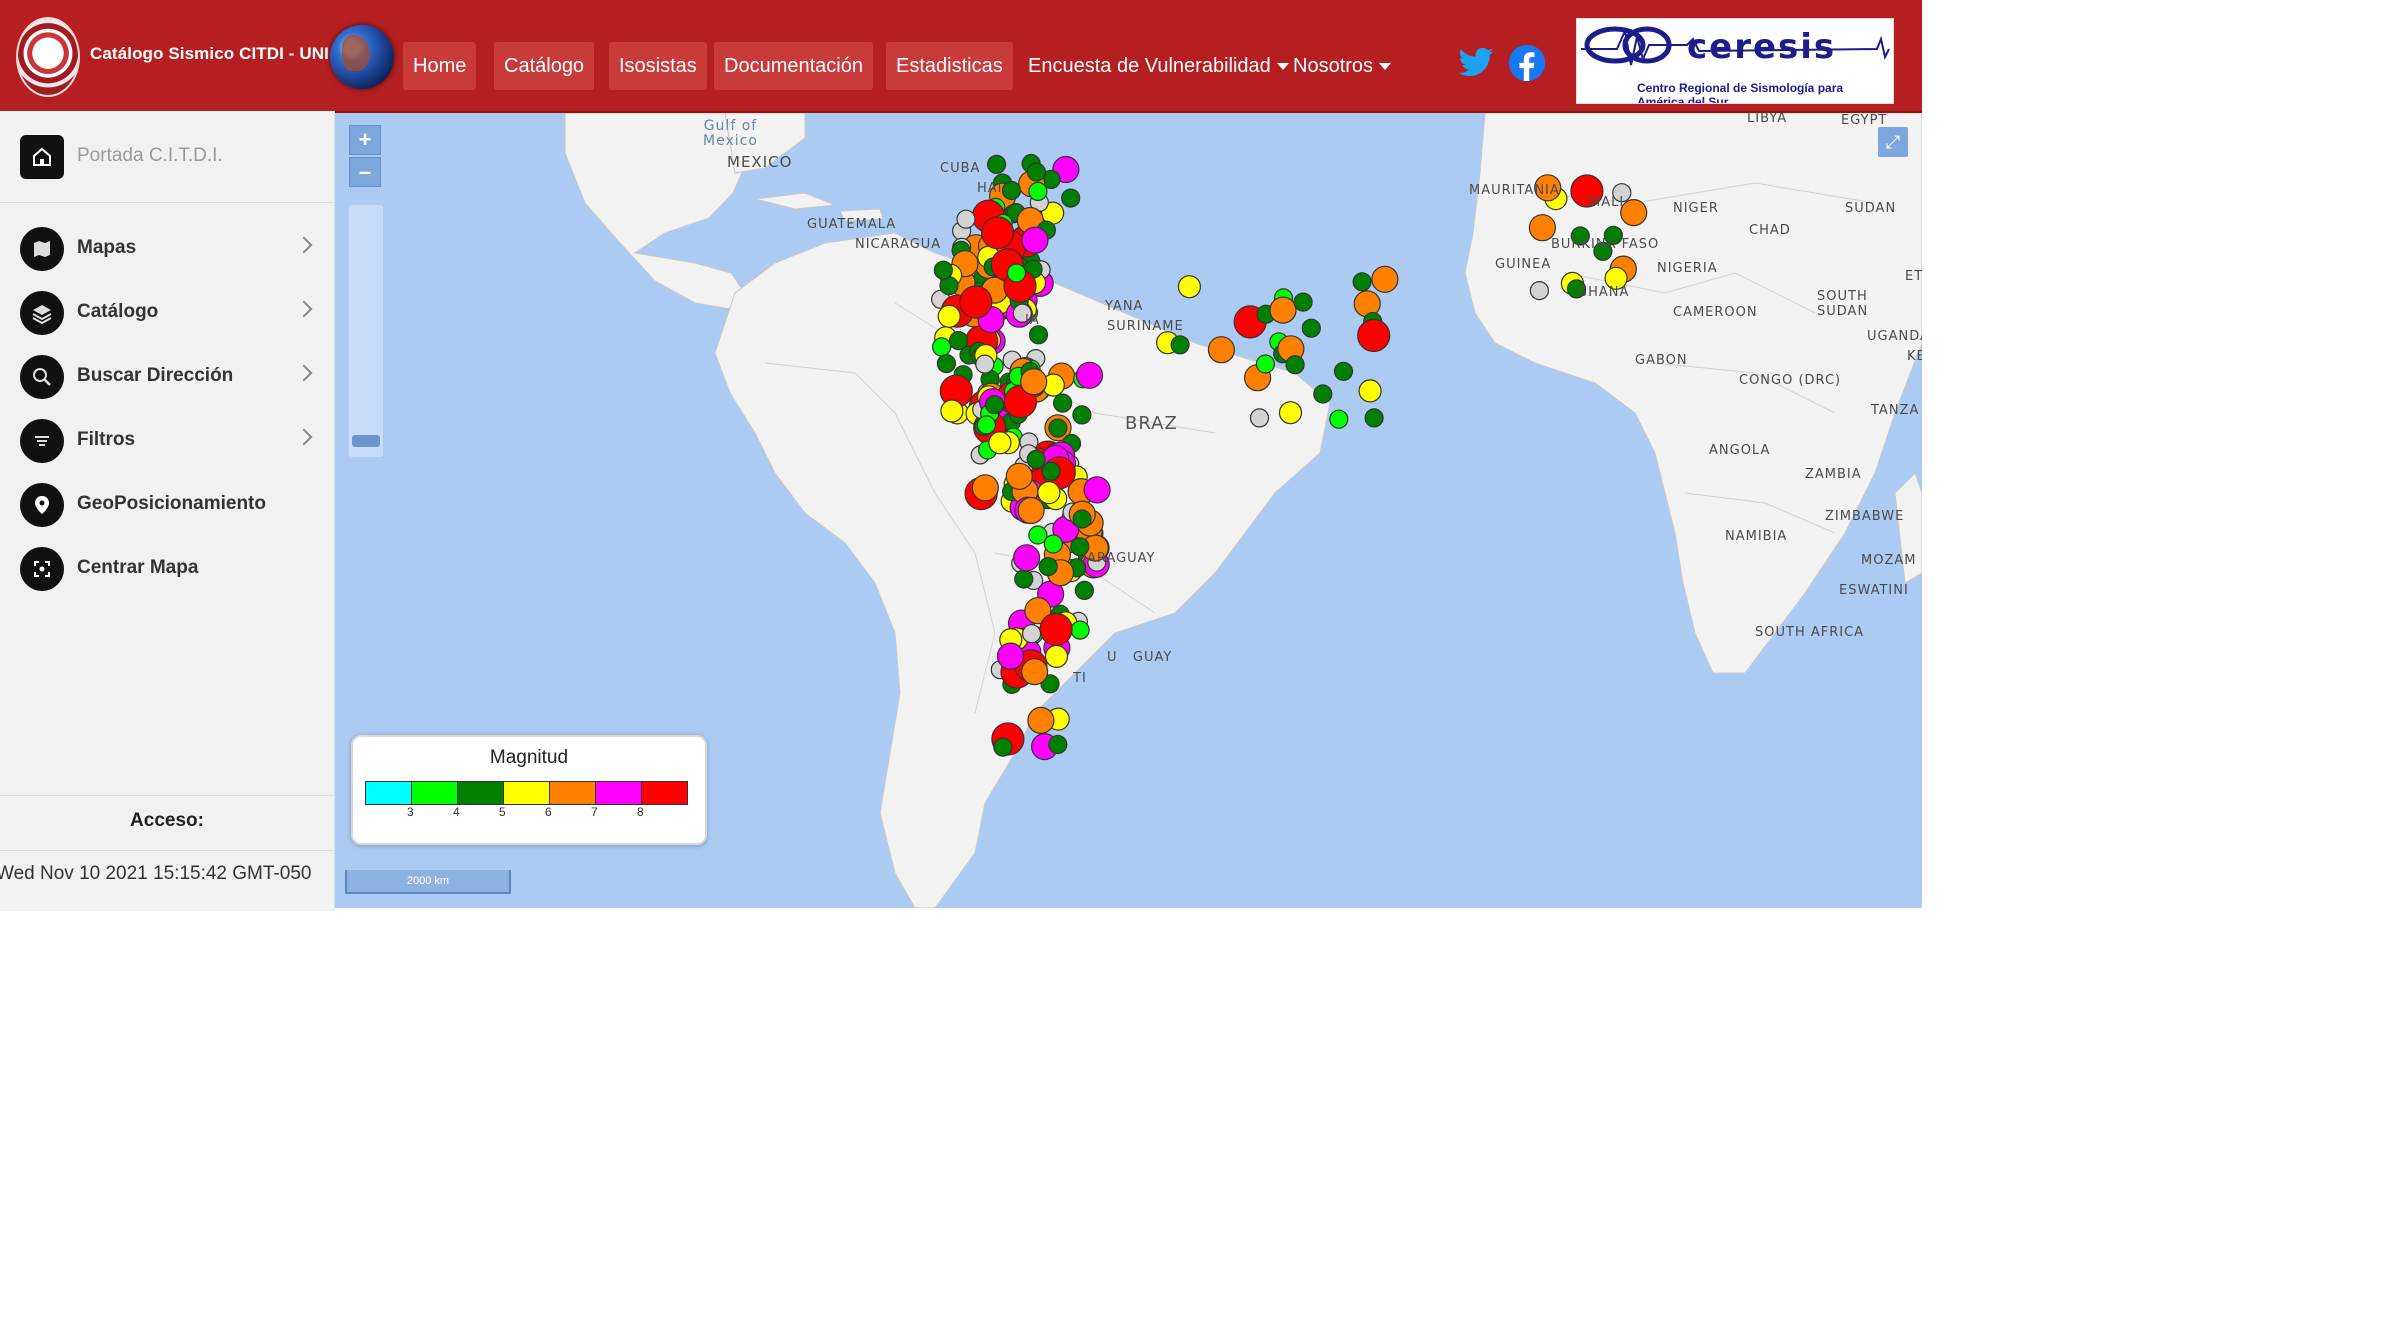 The width and height of the screenshot is (2396, 1332). Describe the element at coordinates (167, 505) in the screenshot. I see `sidebar-item-geoposicionamiento: GeoPosicionamiento` at that location.